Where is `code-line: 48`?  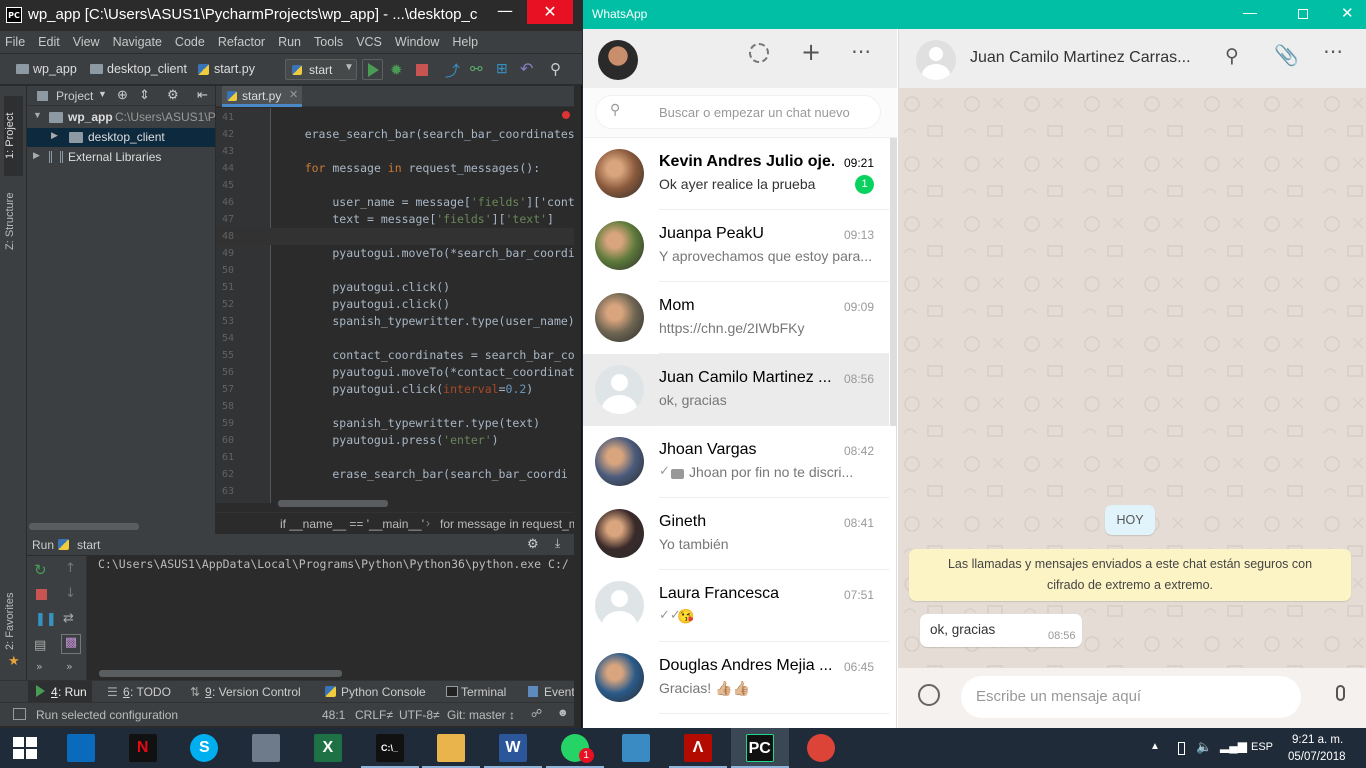 code-line: 48 is located at coordinates (395, 236).